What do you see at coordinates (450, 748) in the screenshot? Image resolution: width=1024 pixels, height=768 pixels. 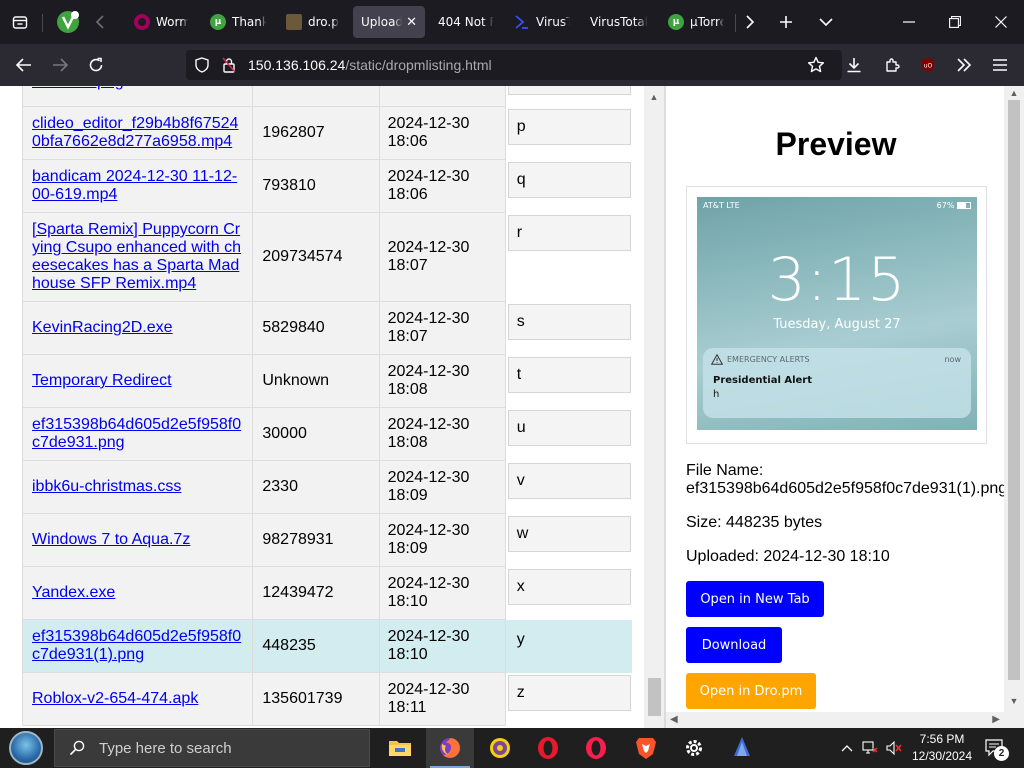 I see `firefox-icon` at bounding box center [450, 748].